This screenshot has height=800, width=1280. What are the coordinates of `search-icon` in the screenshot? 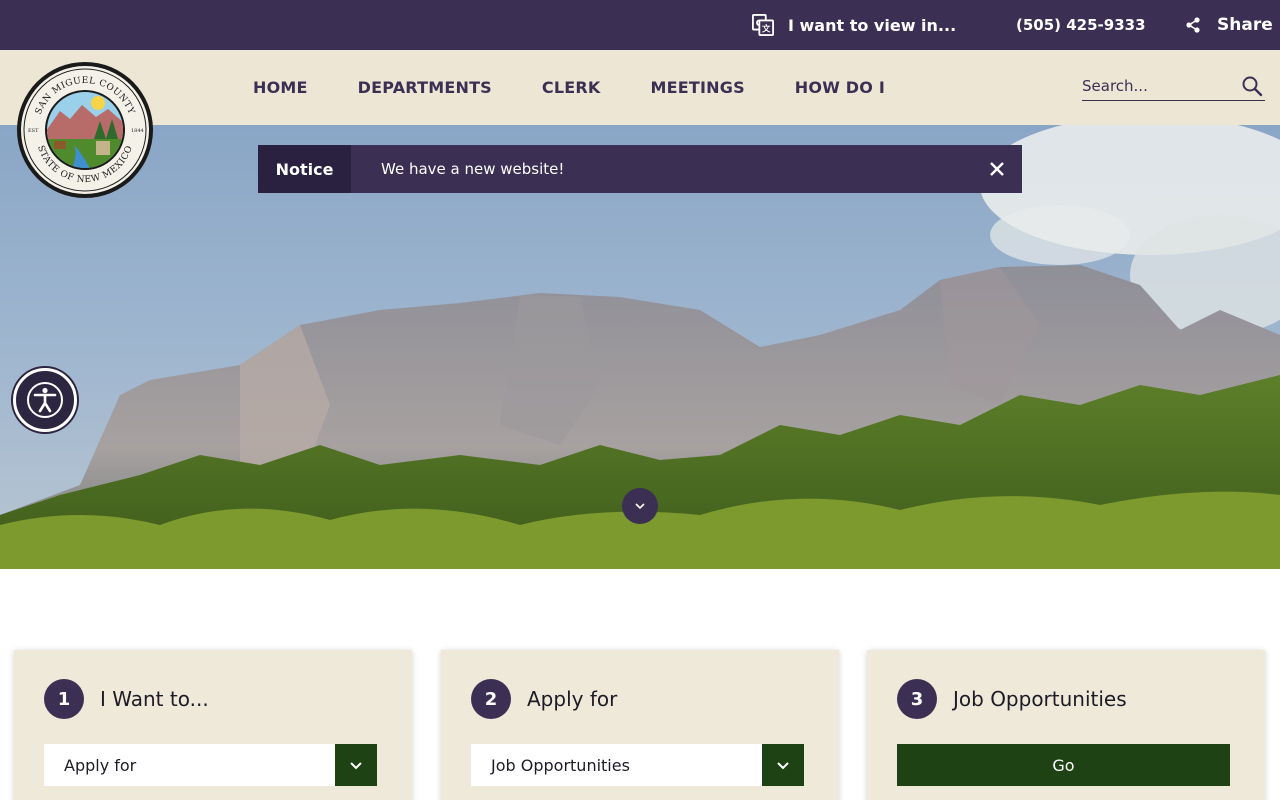 It's located at (1252, 86).